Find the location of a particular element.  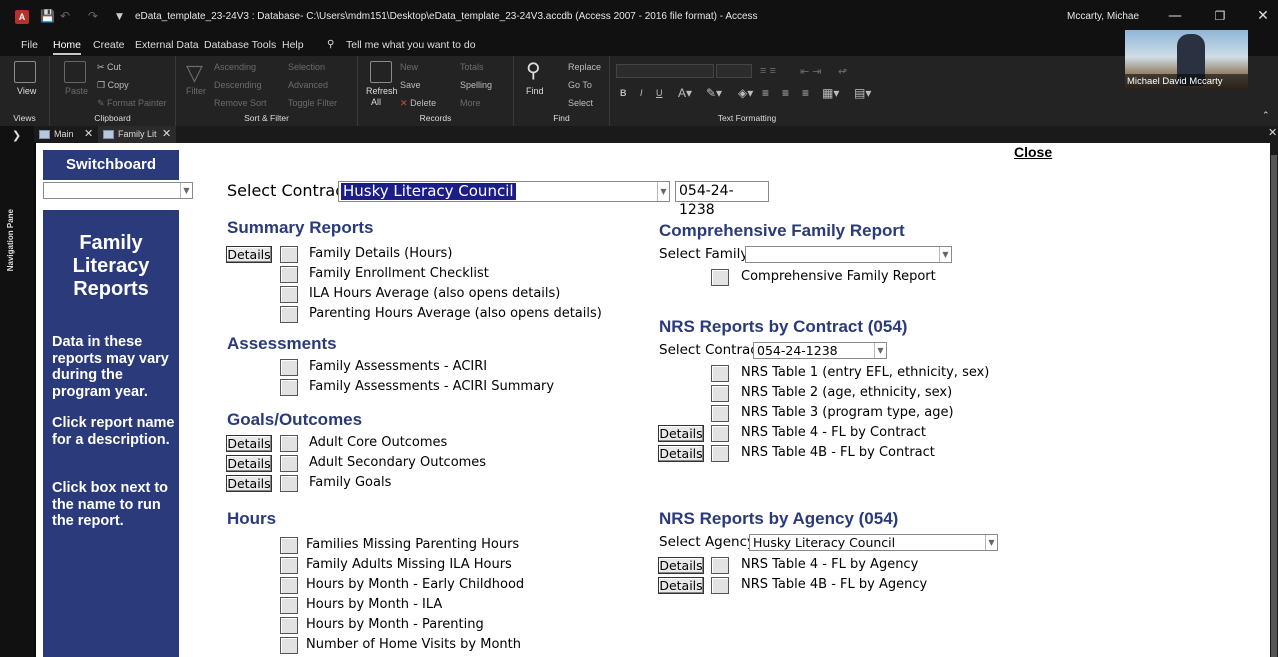

highlight-icon: ✎▾ is located at coordinates (714, 93).